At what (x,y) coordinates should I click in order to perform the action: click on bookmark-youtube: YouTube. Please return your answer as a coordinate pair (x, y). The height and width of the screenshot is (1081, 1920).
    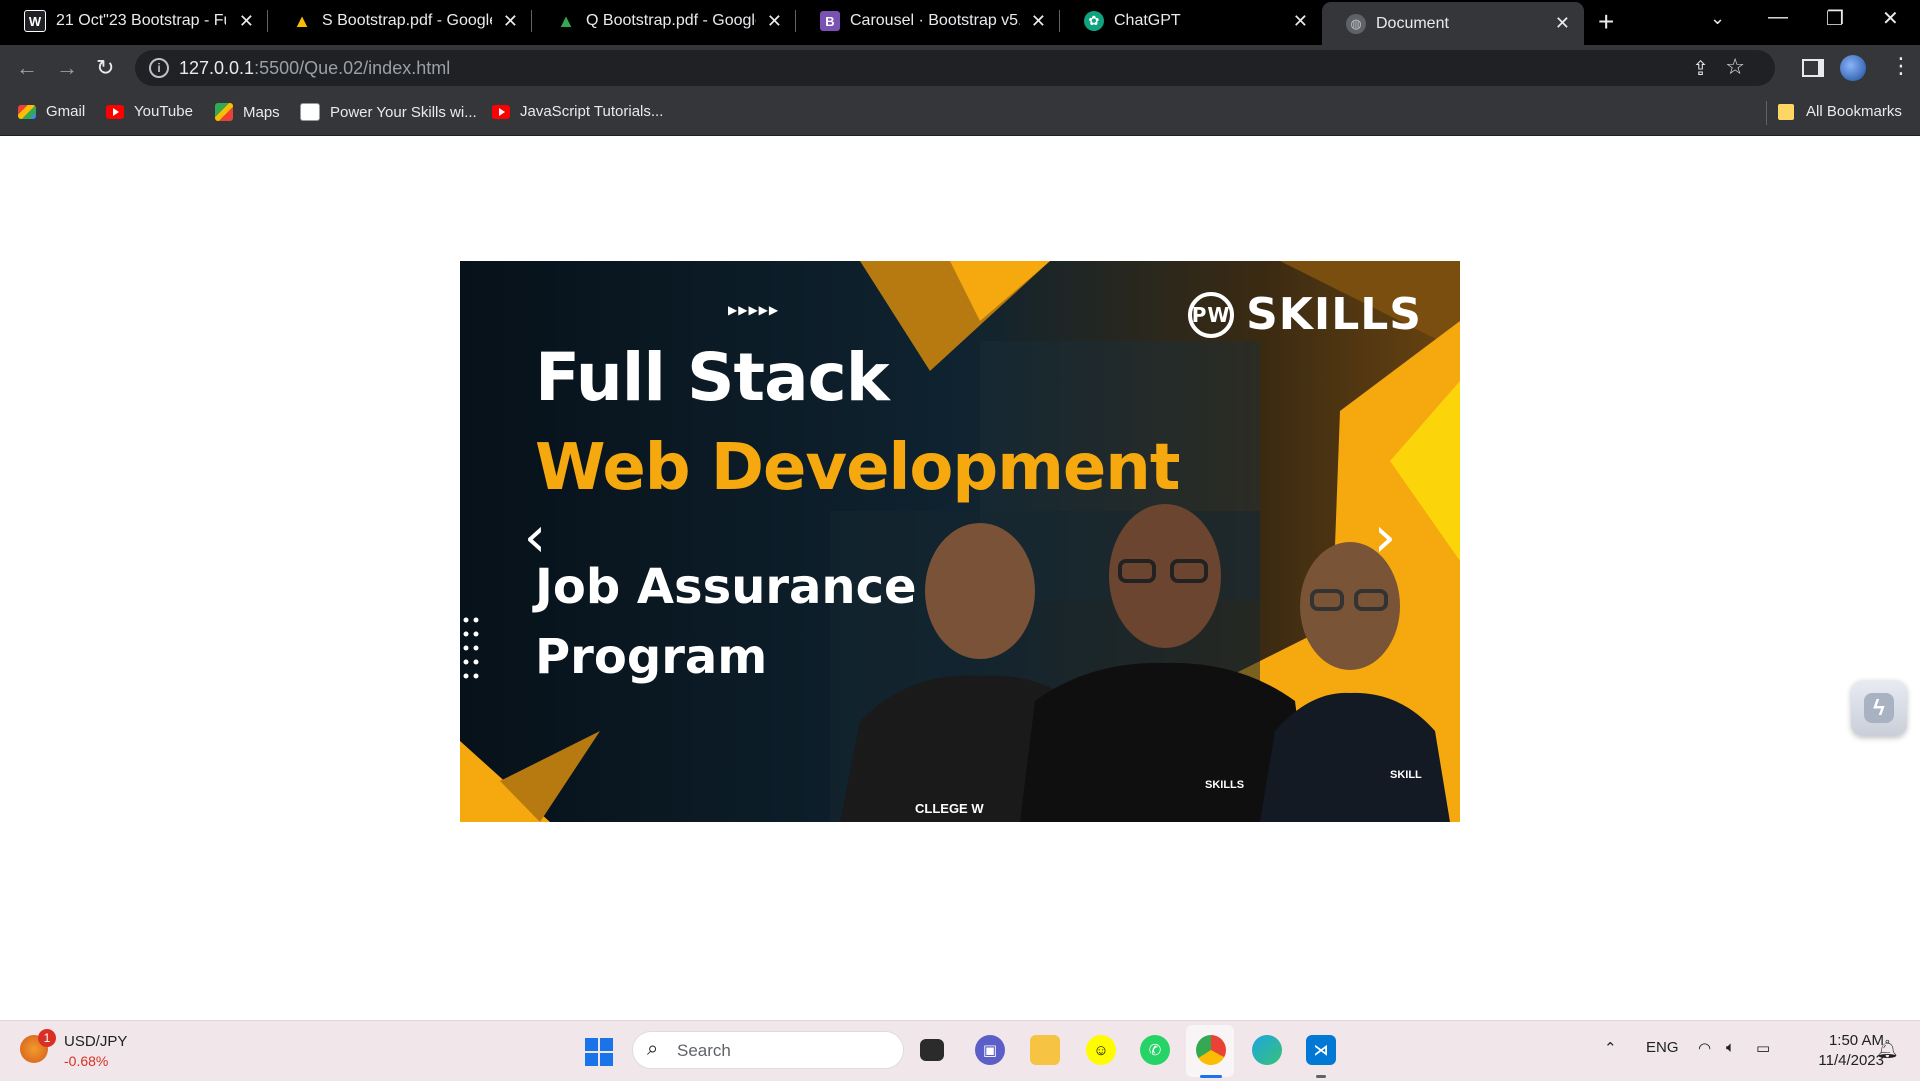
    Looking at the image, I should click on (149, 111).